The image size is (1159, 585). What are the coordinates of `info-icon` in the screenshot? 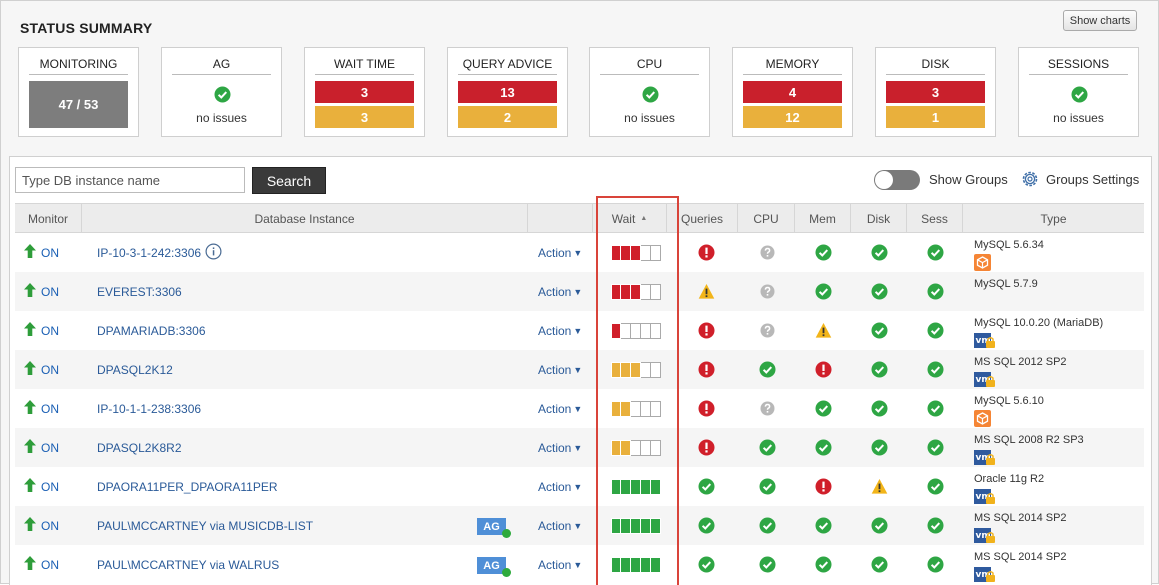 It's located at (213, 252).